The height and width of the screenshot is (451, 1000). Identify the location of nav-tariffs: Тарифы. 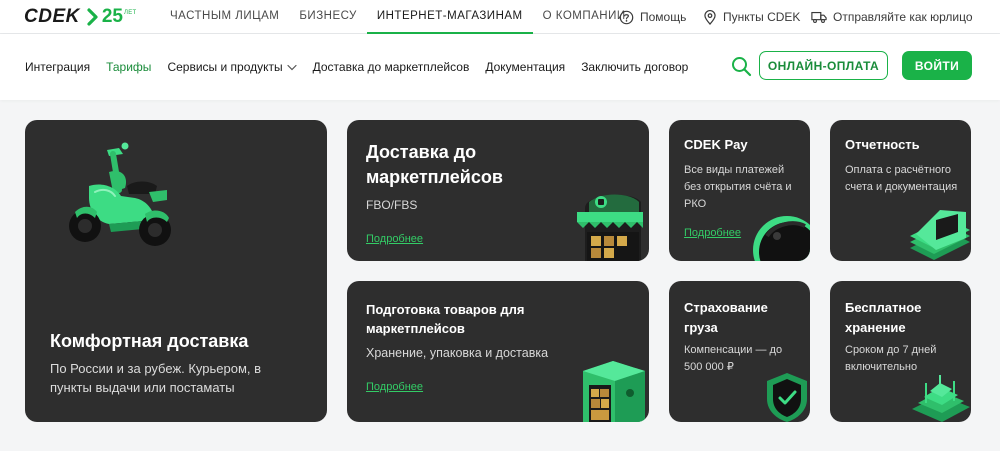
(128, 67).